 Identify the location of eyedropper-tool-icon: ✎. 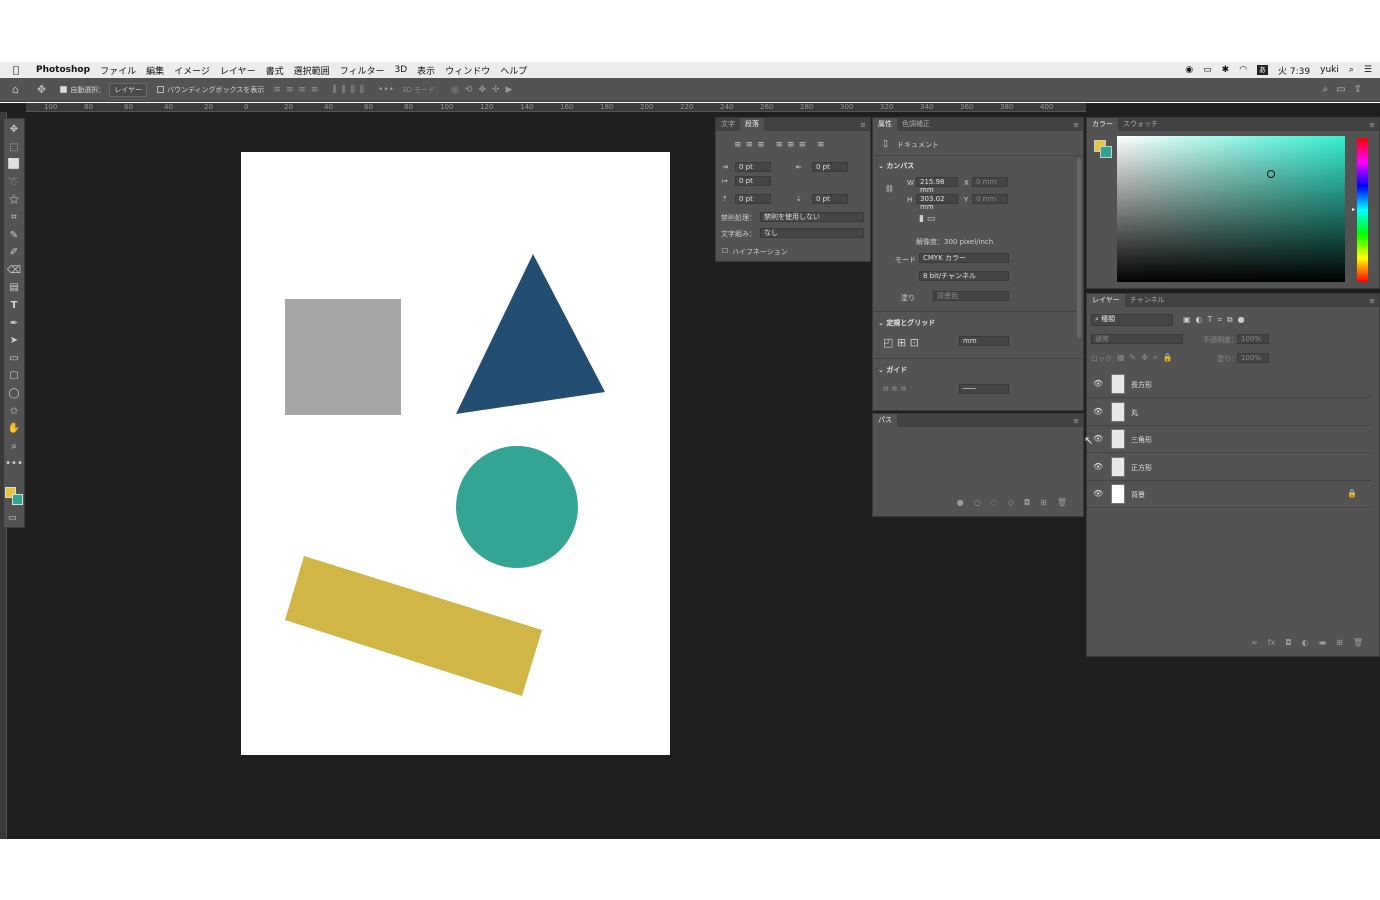
(14, 235).